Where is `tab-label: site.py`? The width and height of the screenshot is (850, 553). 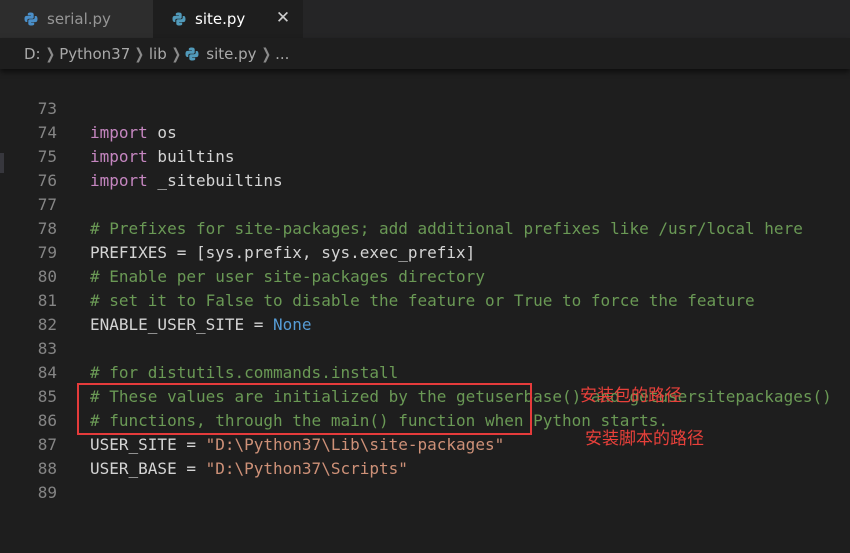
tab-label: site.py is located at coordinates (220, 19).